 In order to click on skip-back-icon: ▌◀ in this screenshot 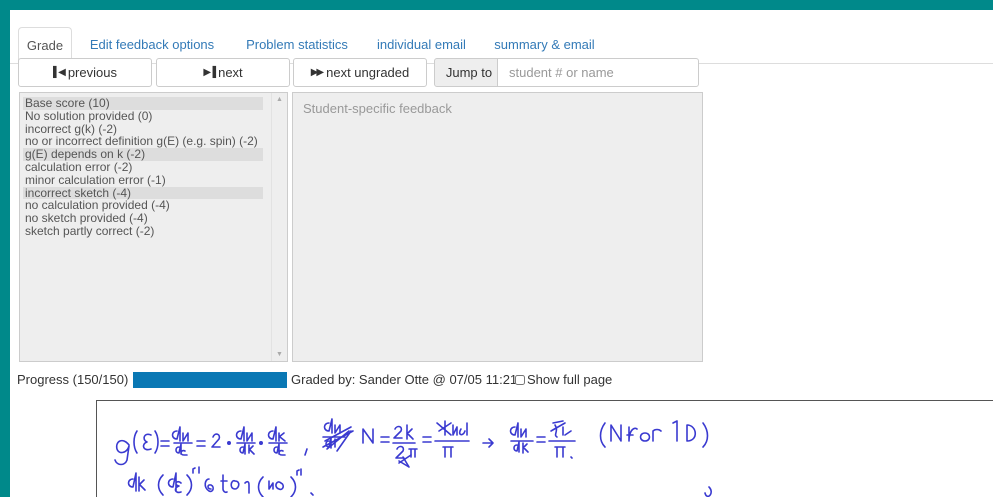, I will do `click(59, 72)`.